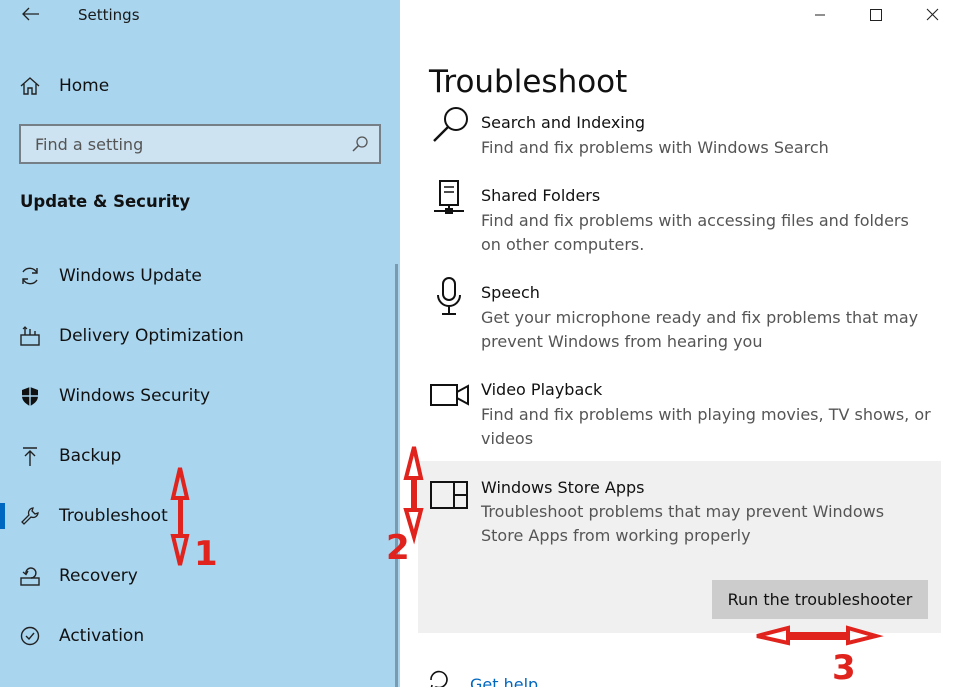 This screenshot has height=687, width=960. What do you see at coordinates (206, 554) in the screenshot?
I see `annotation-number-1: 1` at bounding box center [206, 554].